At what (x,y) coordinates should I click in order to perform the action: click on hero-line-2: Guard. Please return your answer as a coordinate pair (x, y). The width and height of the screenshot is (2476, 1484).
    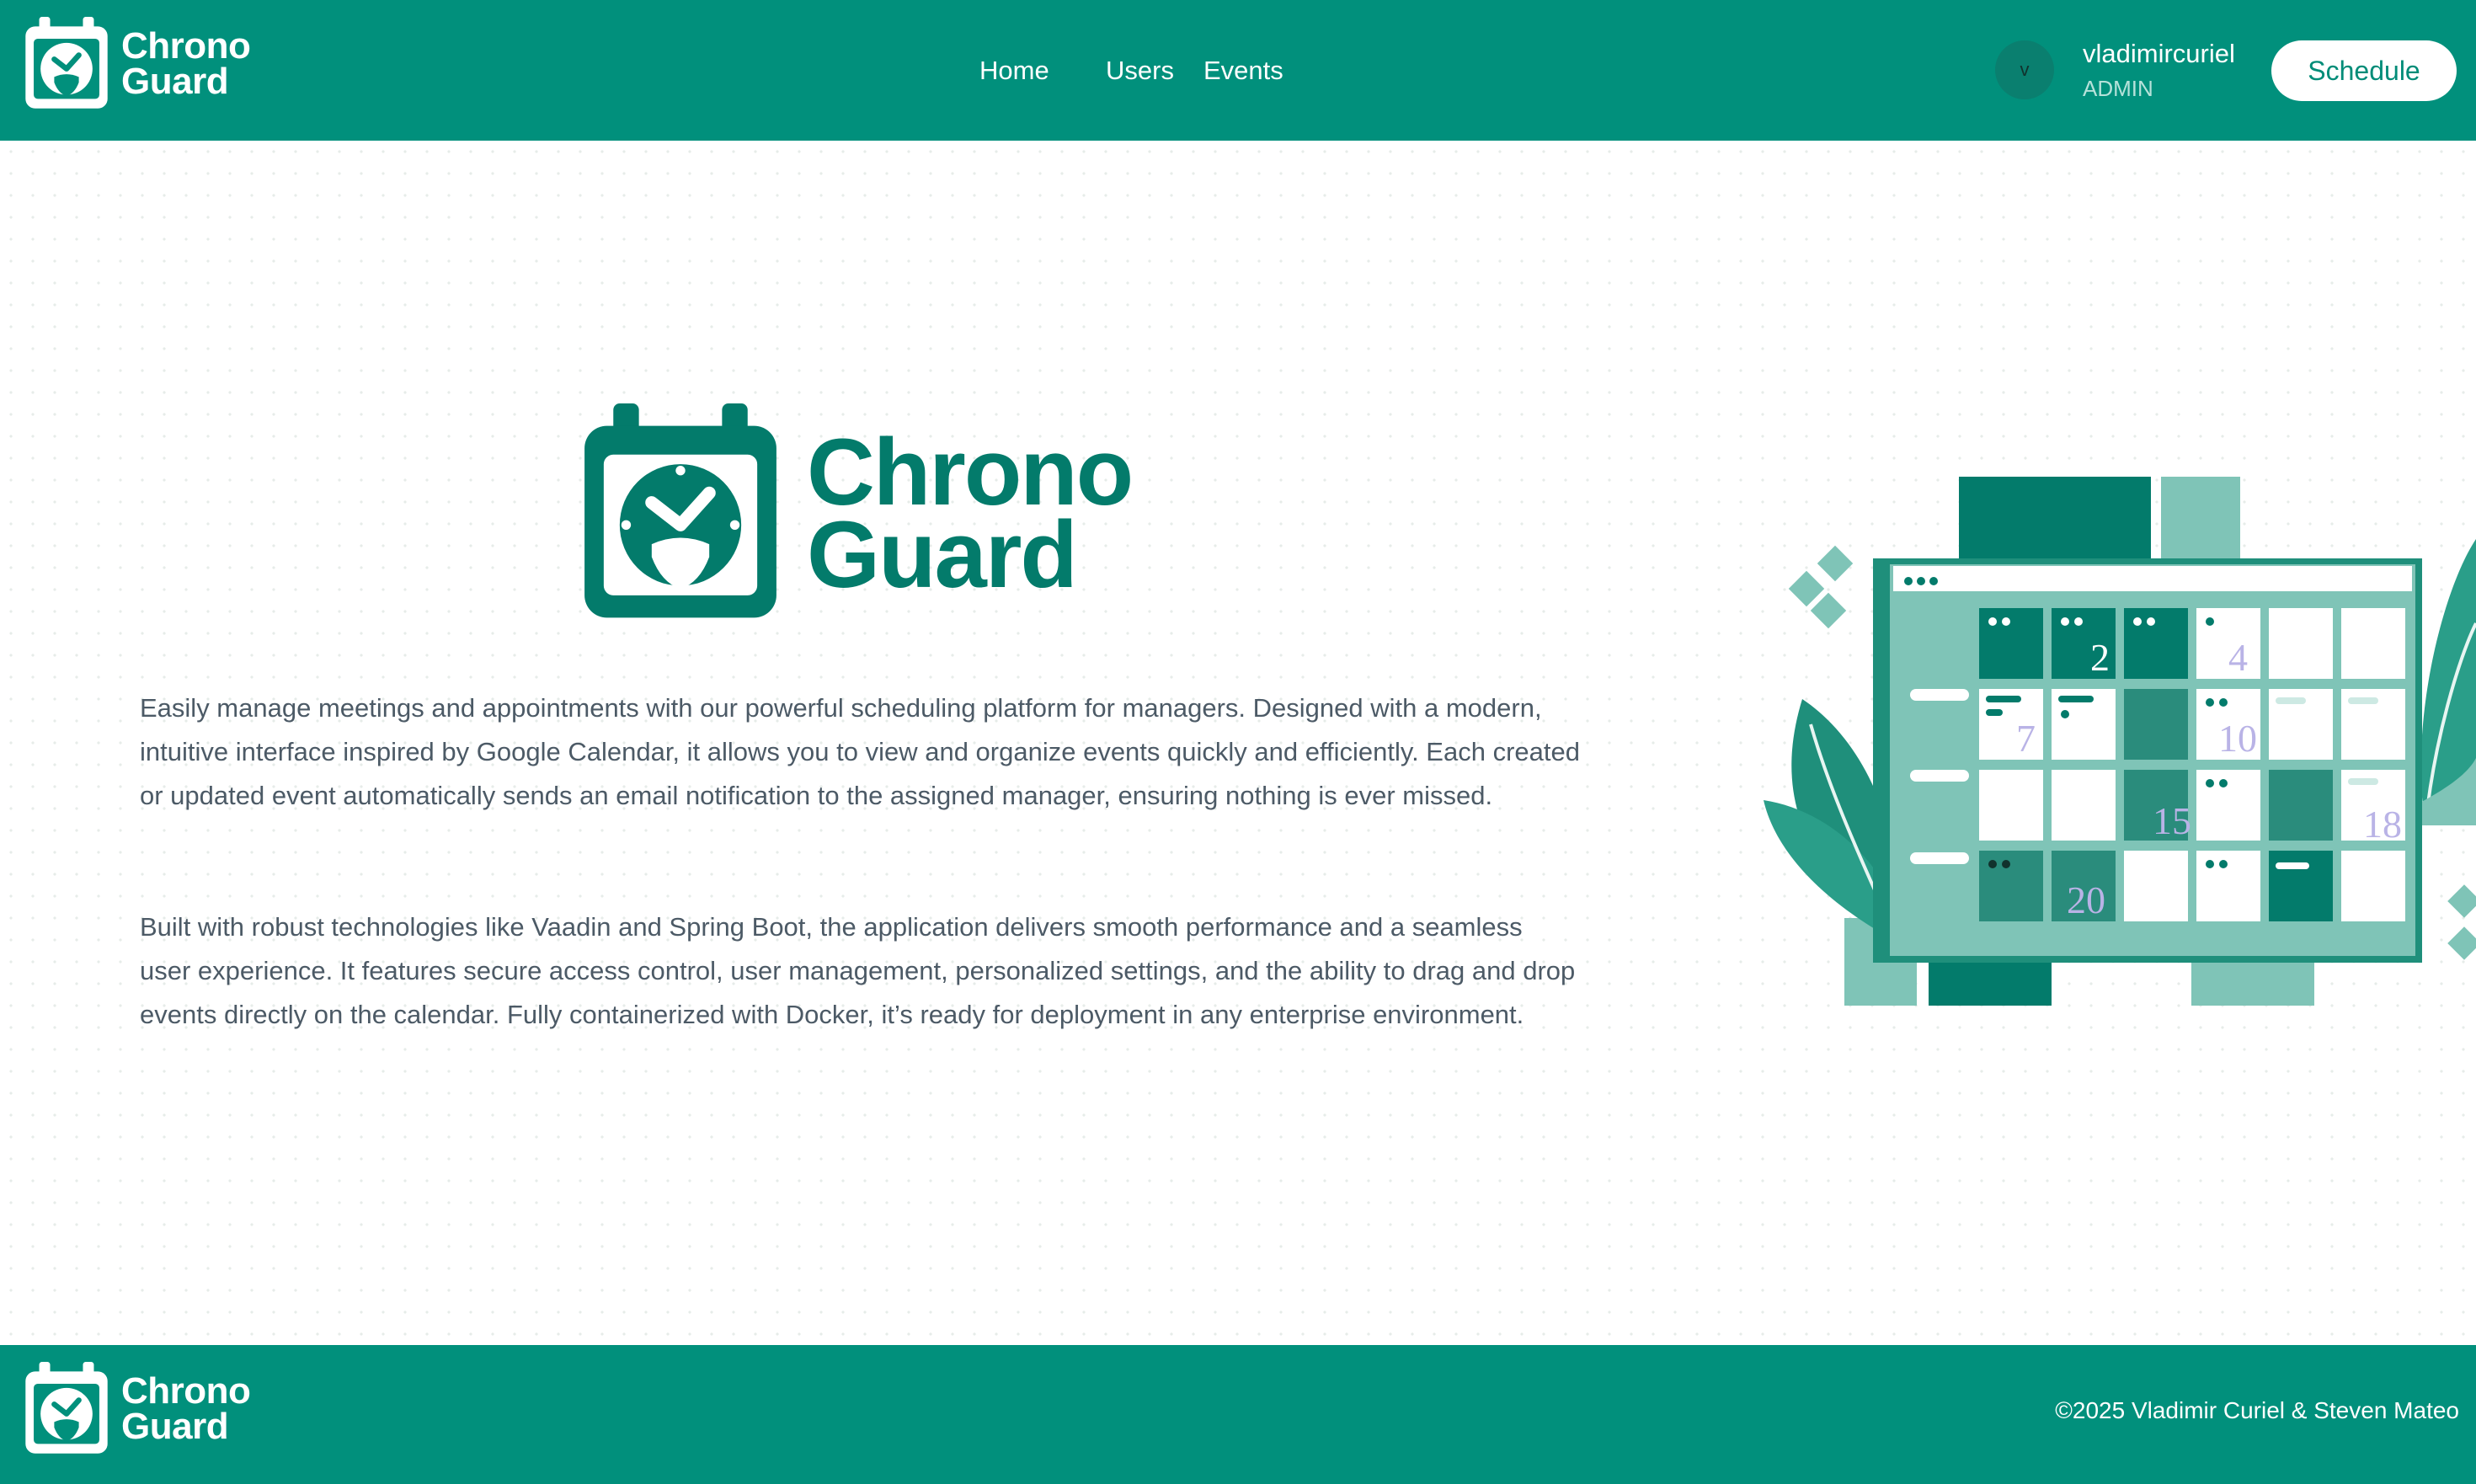
    Looking at the image, I should click on (943, 555).